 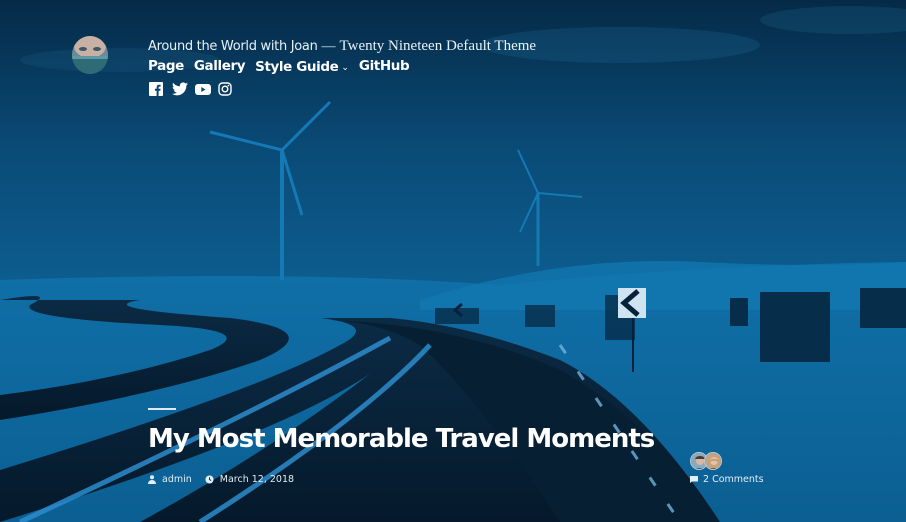 I want to click on social-links, so click(x=191, y=90).